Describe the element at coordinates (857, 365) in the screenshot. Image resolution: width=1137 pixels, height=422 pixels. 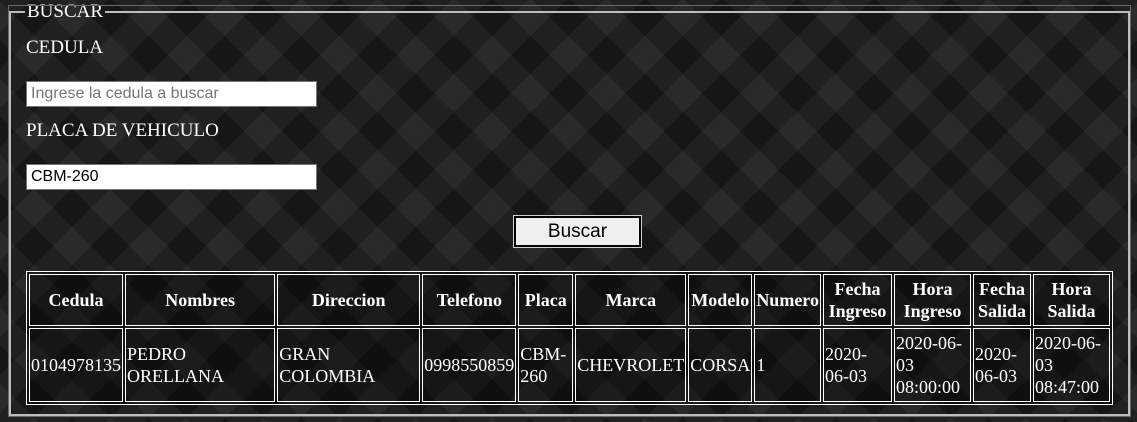
I see `cell-fecha-ingreso: 2020-06-03` at that location.